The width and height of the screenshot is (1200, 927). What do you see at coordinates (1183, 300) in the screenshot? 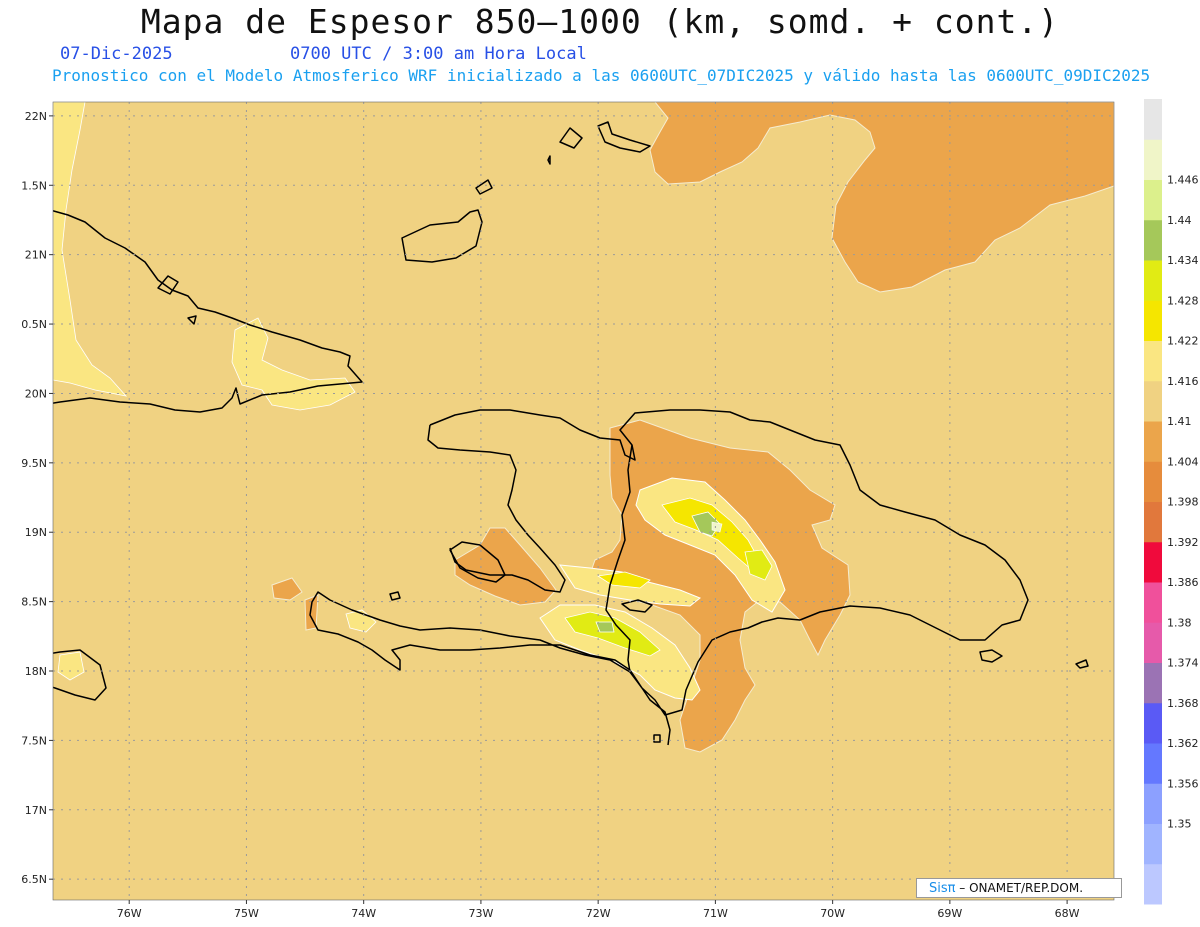
I see `colorbar-label: 1.428` at bounding box center [1183, 300].